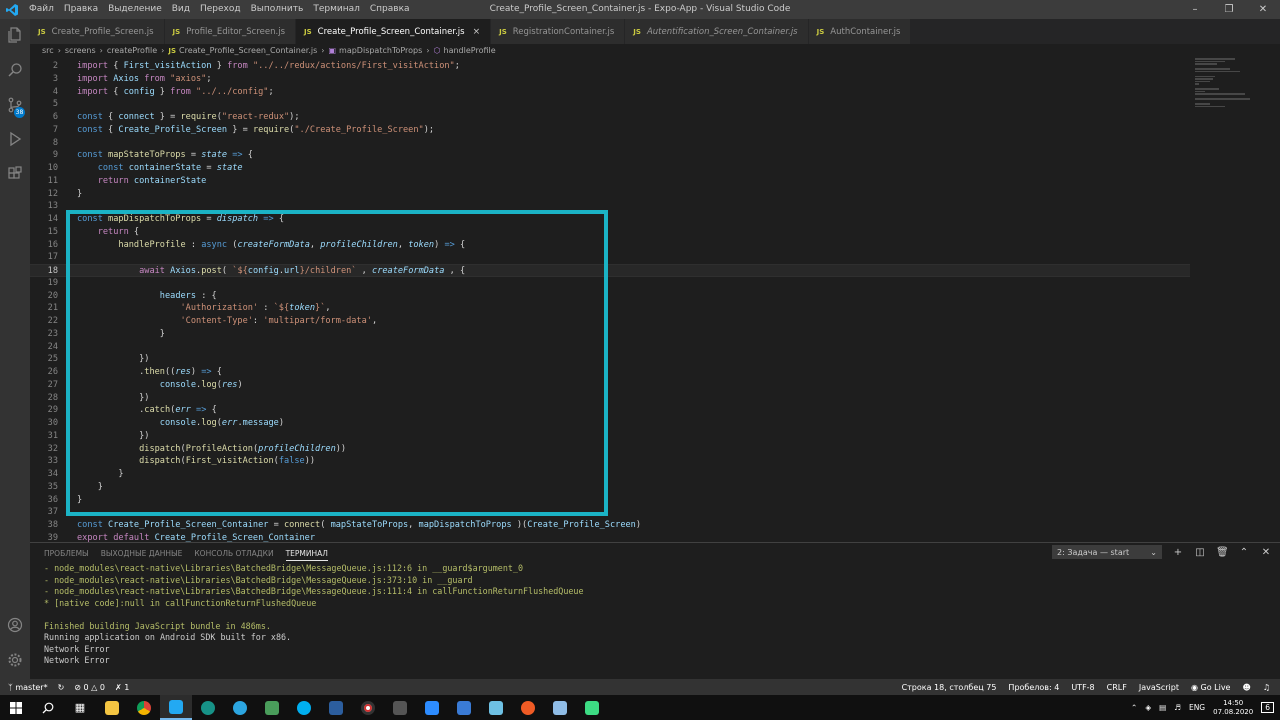 The width and height of the screenshot is (1280, 720). I want to click on menu-view: Вид, so click(181, 9).